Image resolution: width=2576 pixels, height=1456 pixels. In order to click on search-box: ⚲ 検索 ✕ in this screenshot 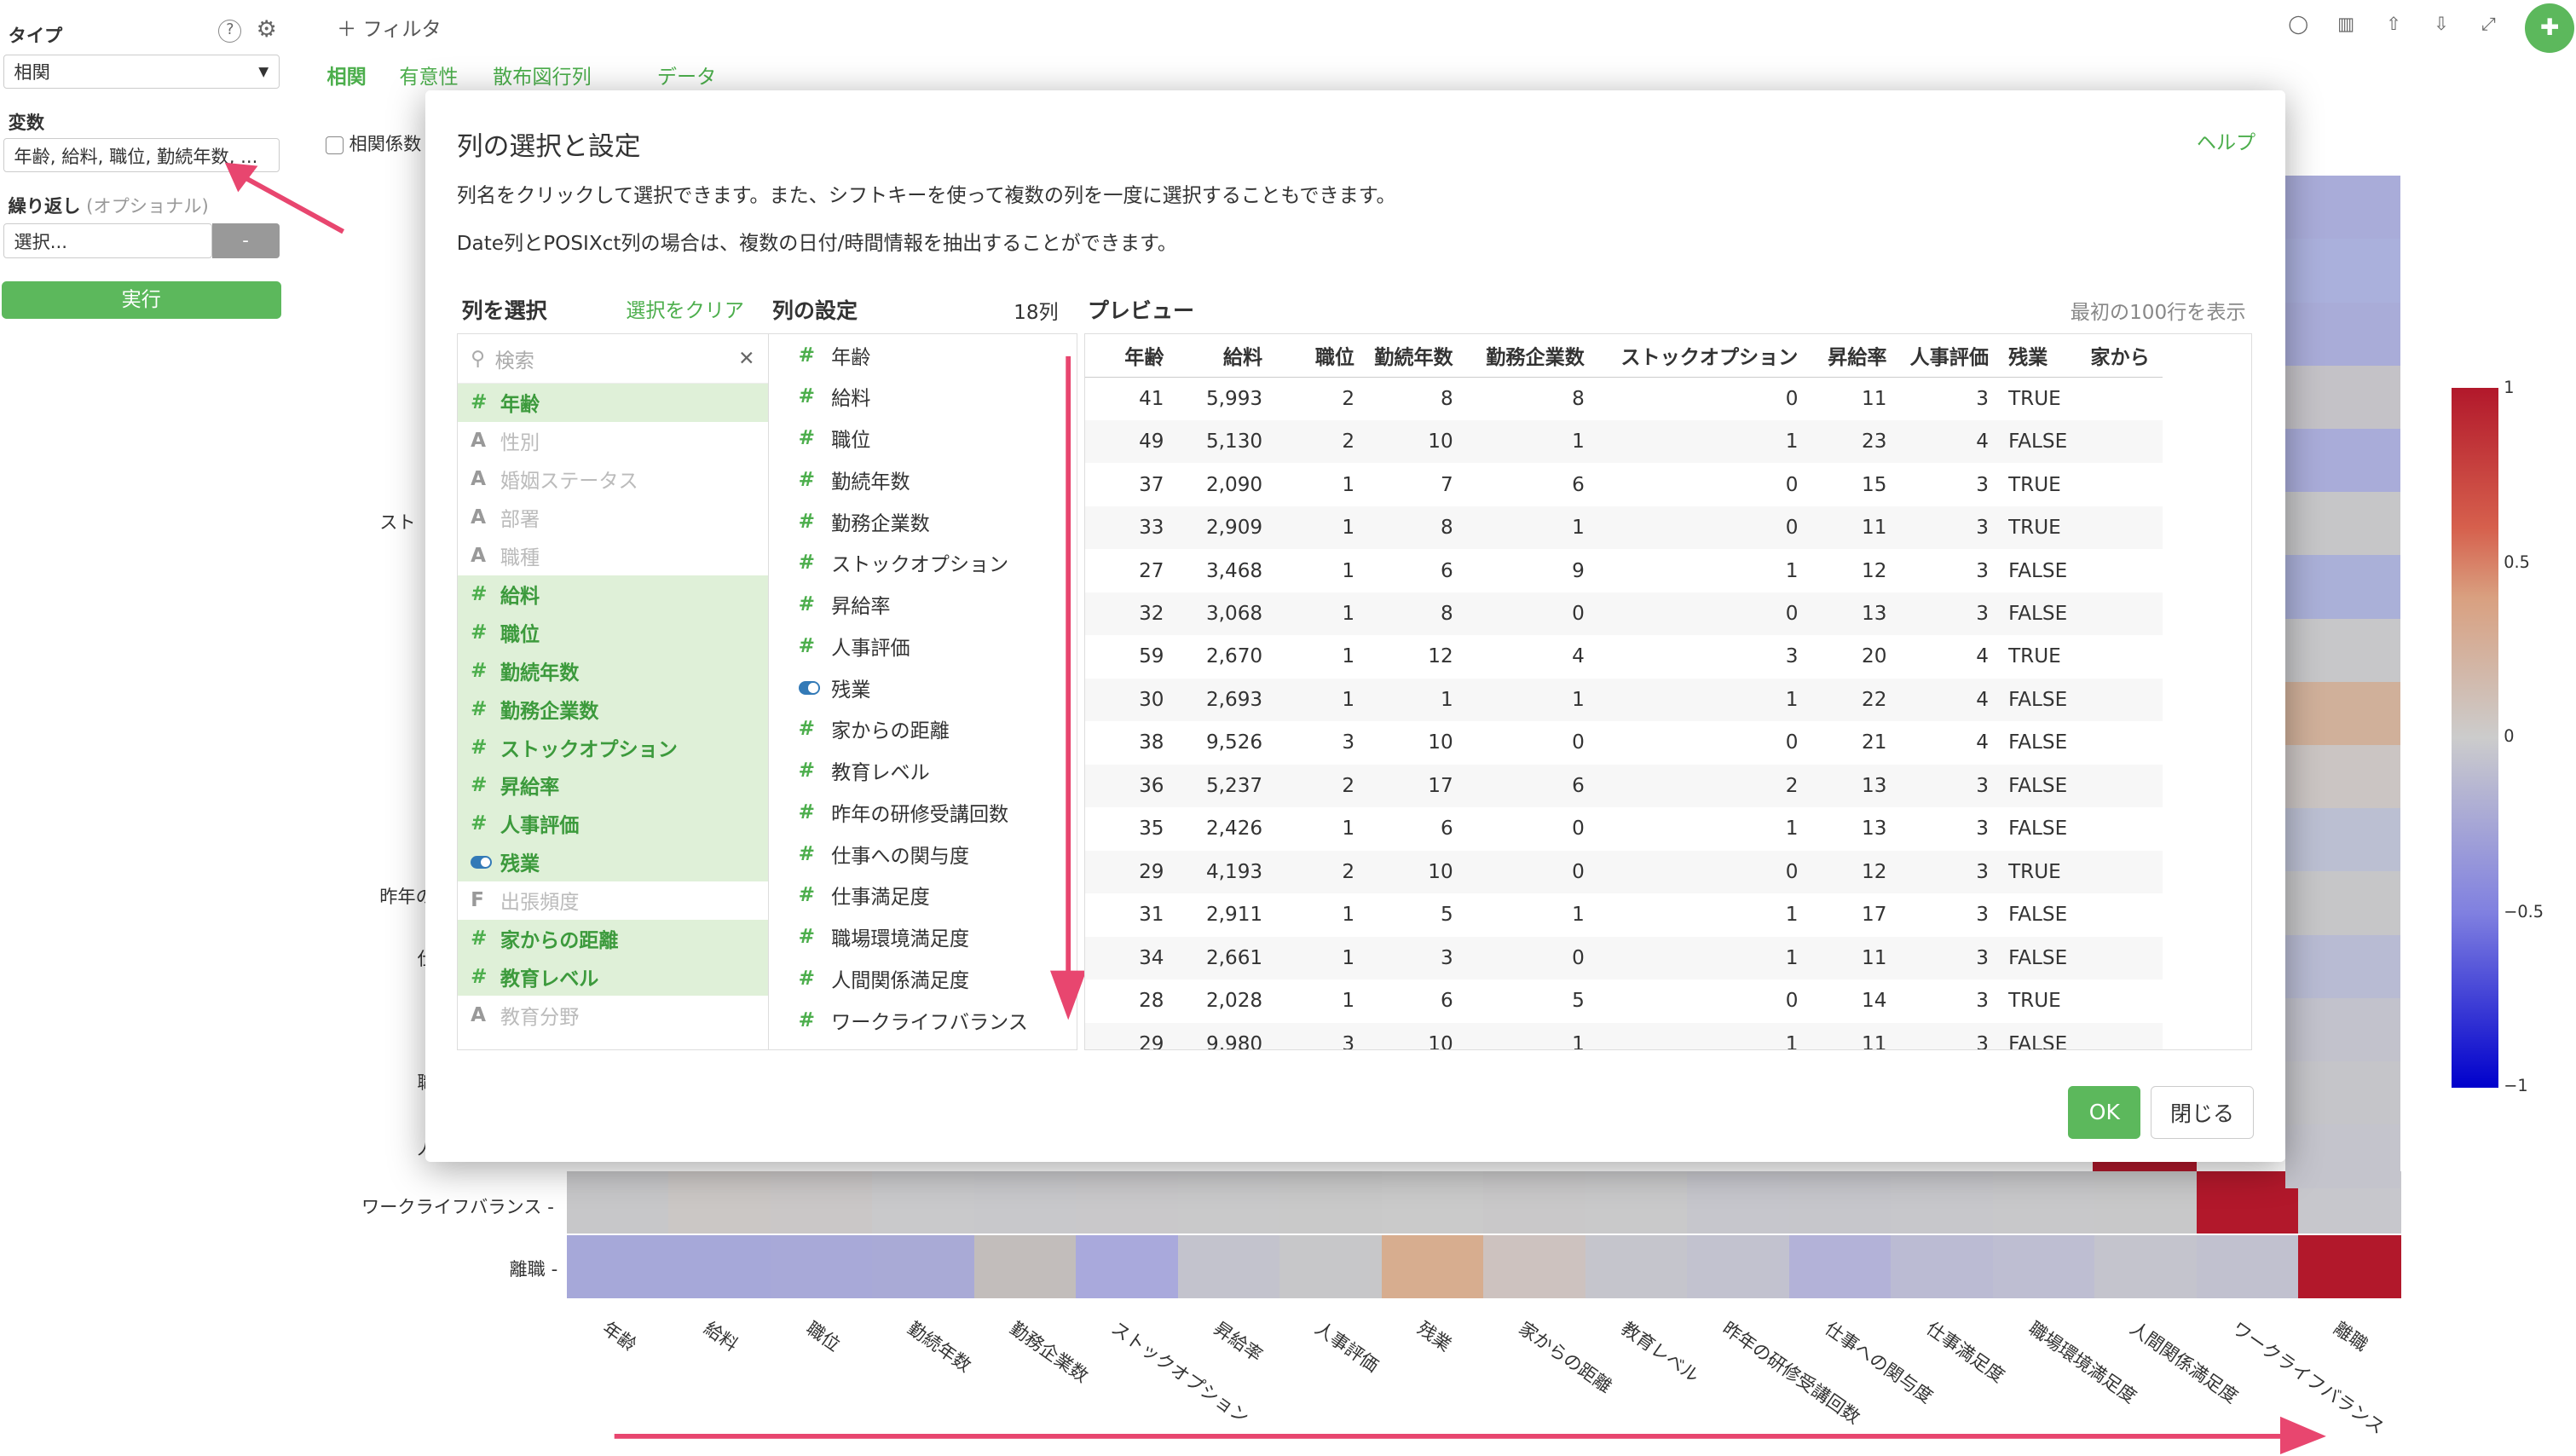, I will do `click(612, 359)`.